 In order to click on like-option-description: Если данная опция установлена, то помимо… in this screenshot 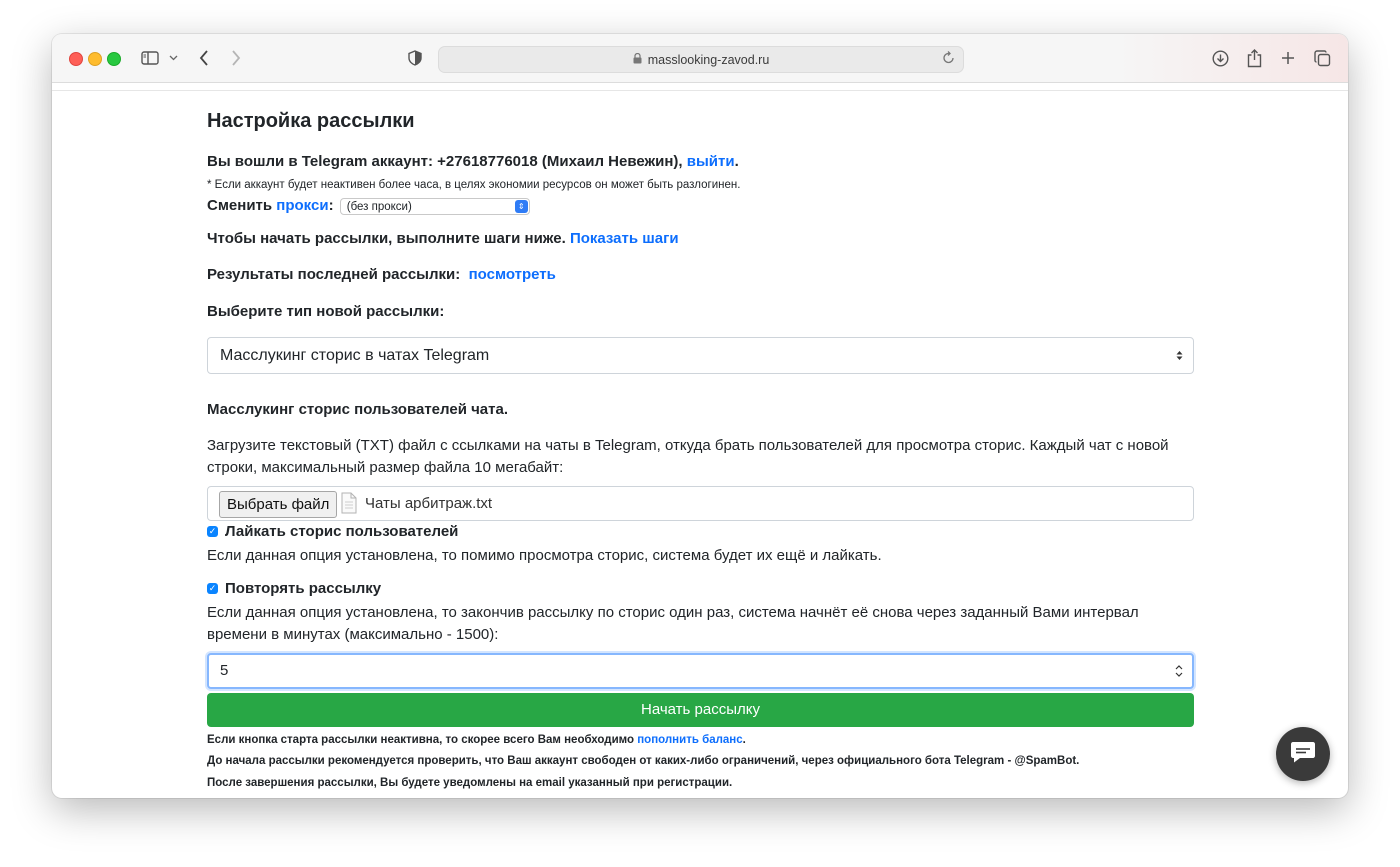, I will do `click(544, 555)`.